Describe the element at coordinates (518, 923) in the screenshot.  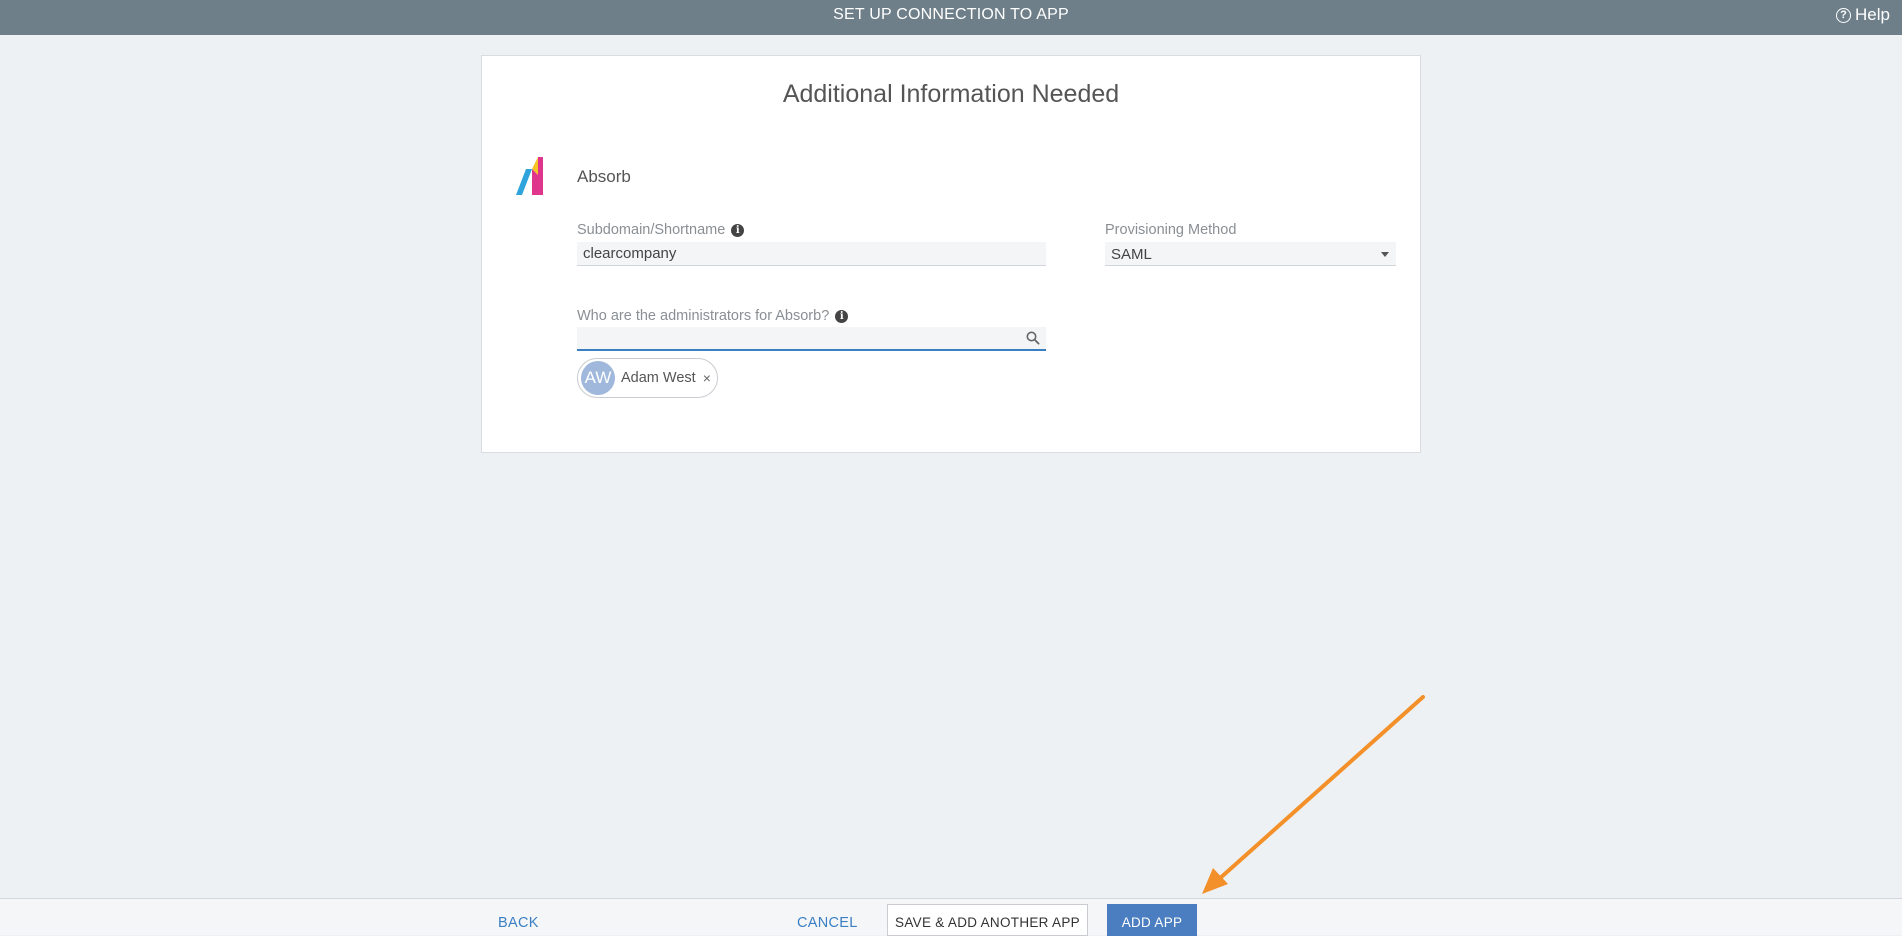
I see `back-button: BACK` at that location.